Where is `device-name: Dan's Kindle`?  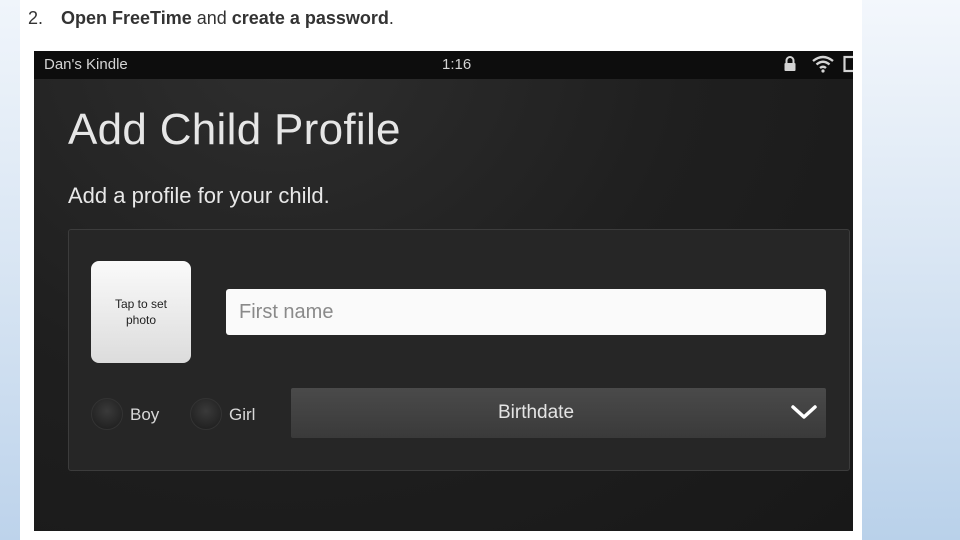 device-name: Dan's Kindle is located at coordinates (86, 64).